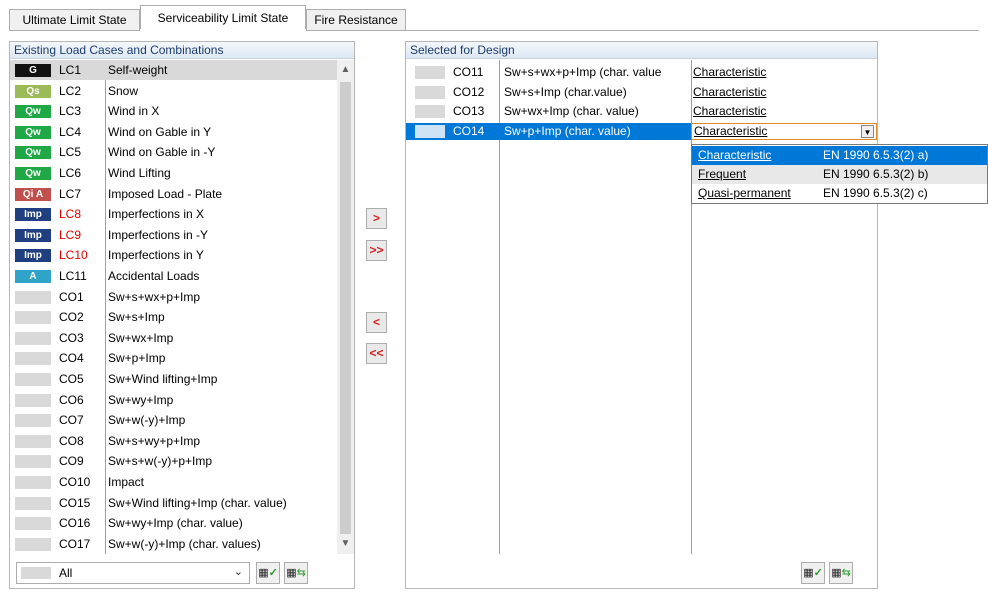 The height and width of the screenshot is (596, 988). Describe the element at coordinates (173, 420) in the screenshot. I see `load-list-item: CO7 Sw+w(-y)+Imp` at that location.